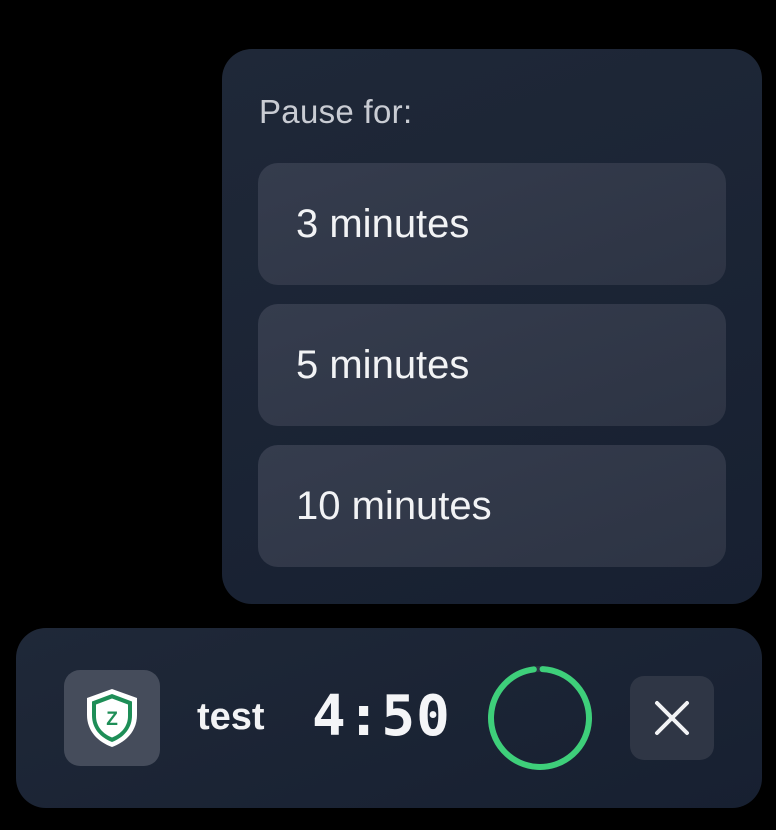 This screenshot has height=830, width=776. I want to click on pause-option-5-minutes: 5 minutes, so click(492, 365).